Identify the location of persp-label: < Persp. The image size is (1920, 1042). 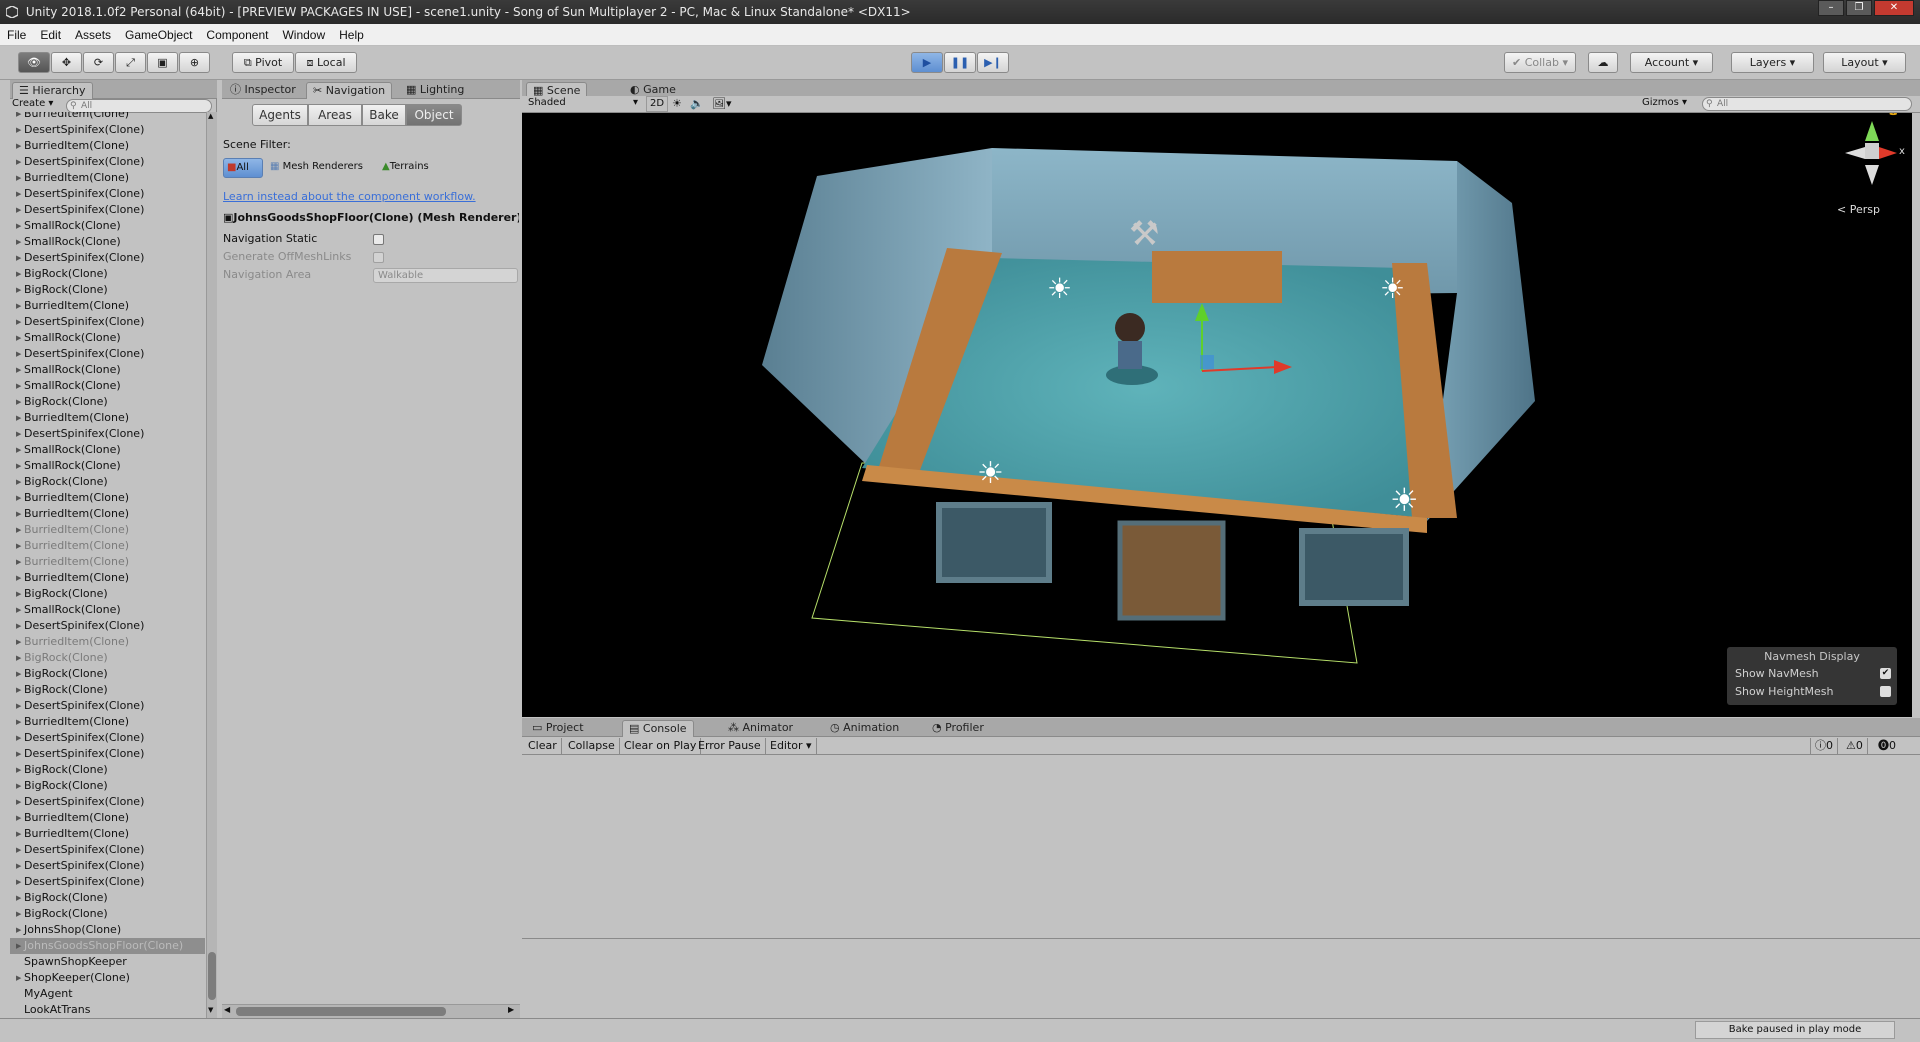
(1858, 209).